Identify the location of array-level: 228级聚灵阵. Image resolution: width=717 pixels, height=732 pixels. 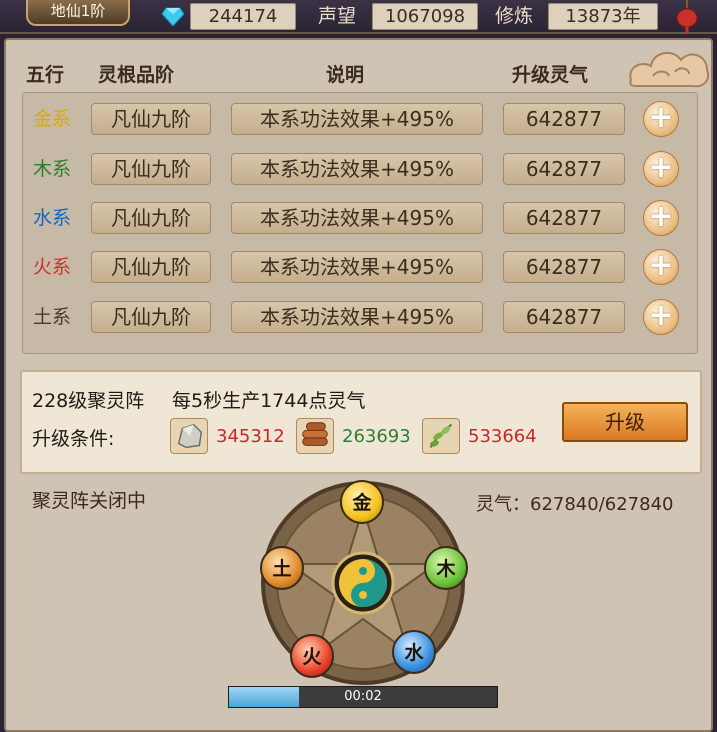
(88, 401).